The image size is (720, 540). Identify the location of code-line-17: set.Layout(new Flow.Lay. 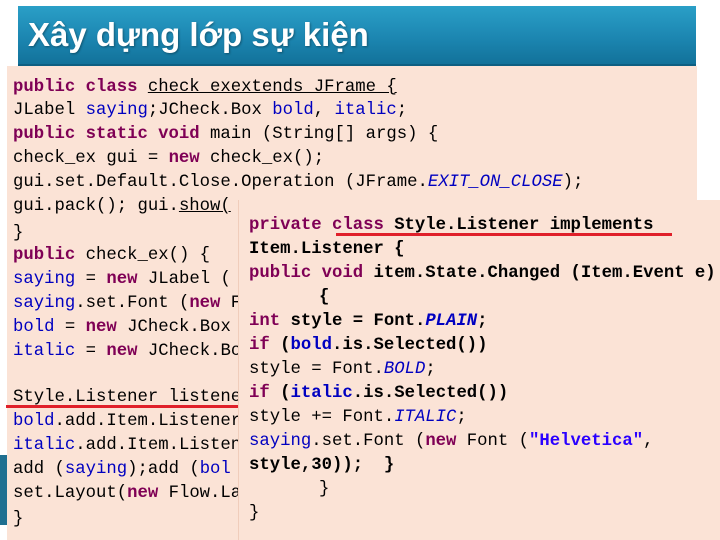
(132, 494).